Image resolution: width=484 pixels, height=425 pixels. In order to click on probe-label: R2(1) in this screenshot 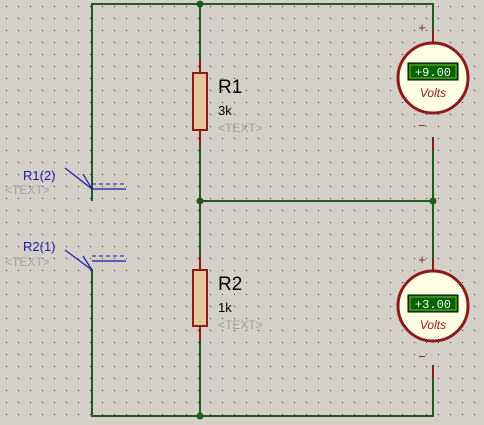, I will do `click(39, 246)`.